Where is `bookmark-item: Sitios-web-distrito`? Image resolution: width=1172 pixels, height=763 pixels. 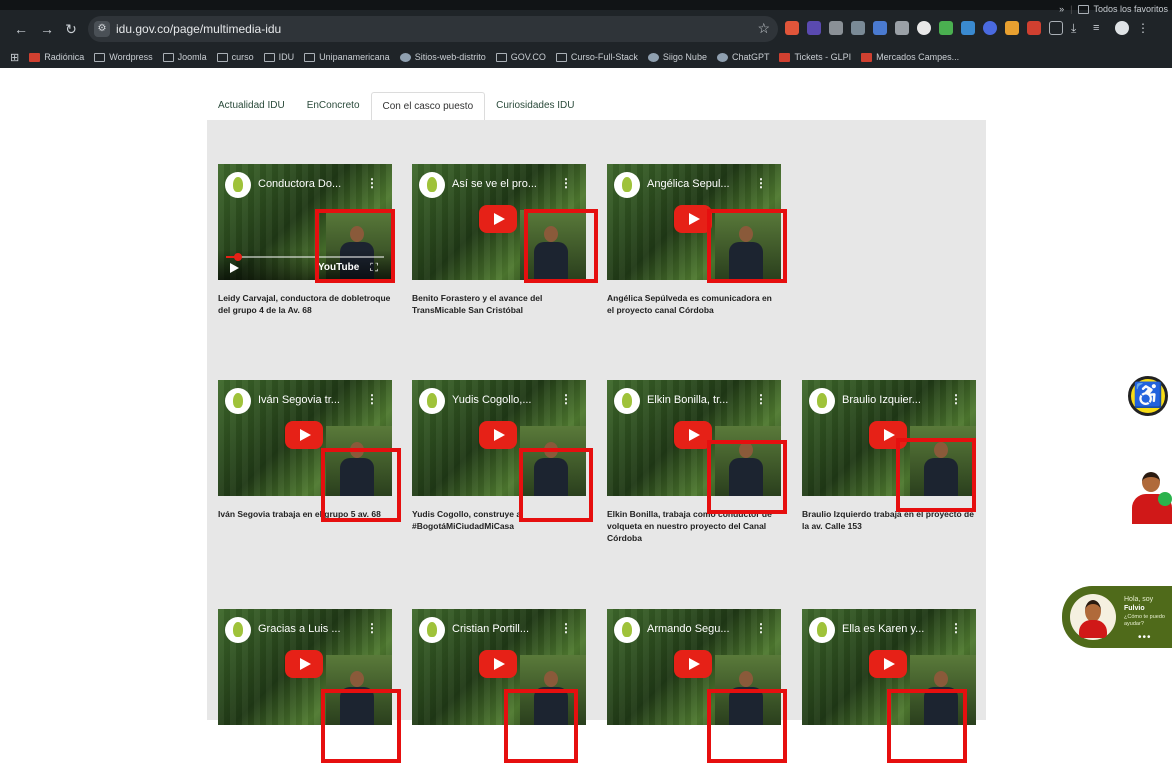
bookmark-item: Sitios-web-distrito is located at coordinates (442, 57).